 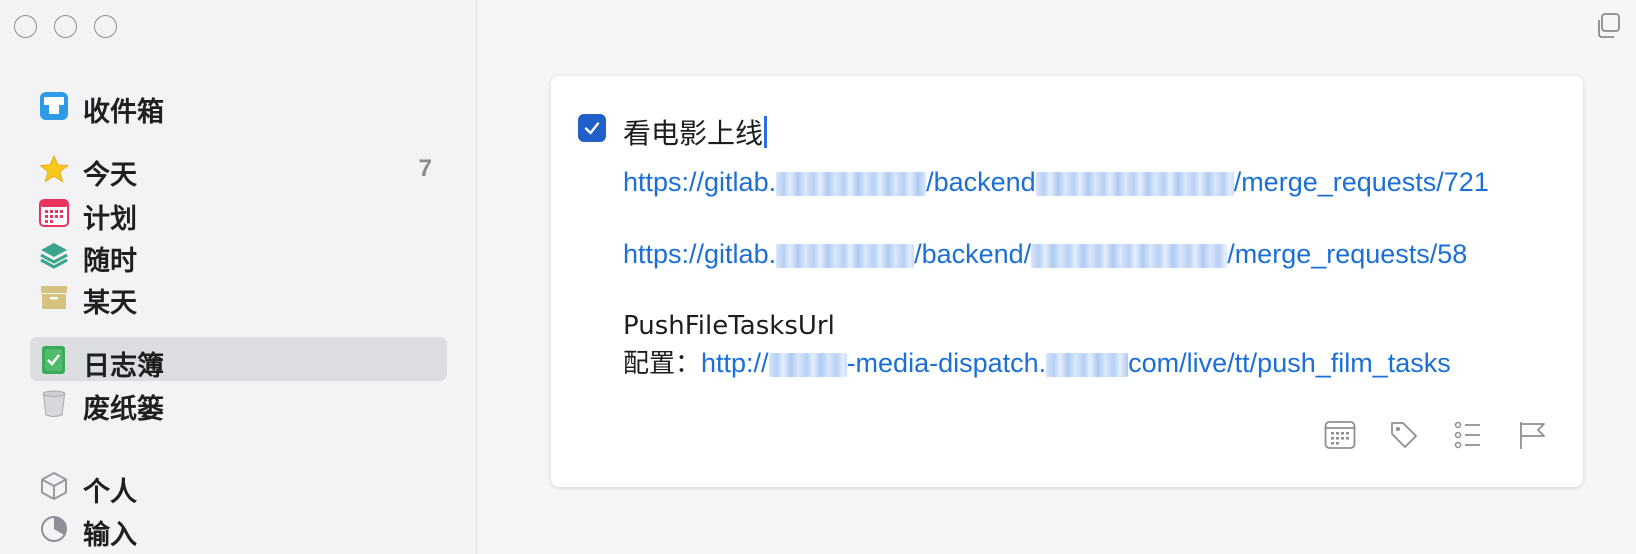 I want to click on sidebar-item-input: 输入, so click(x=238, y=528).